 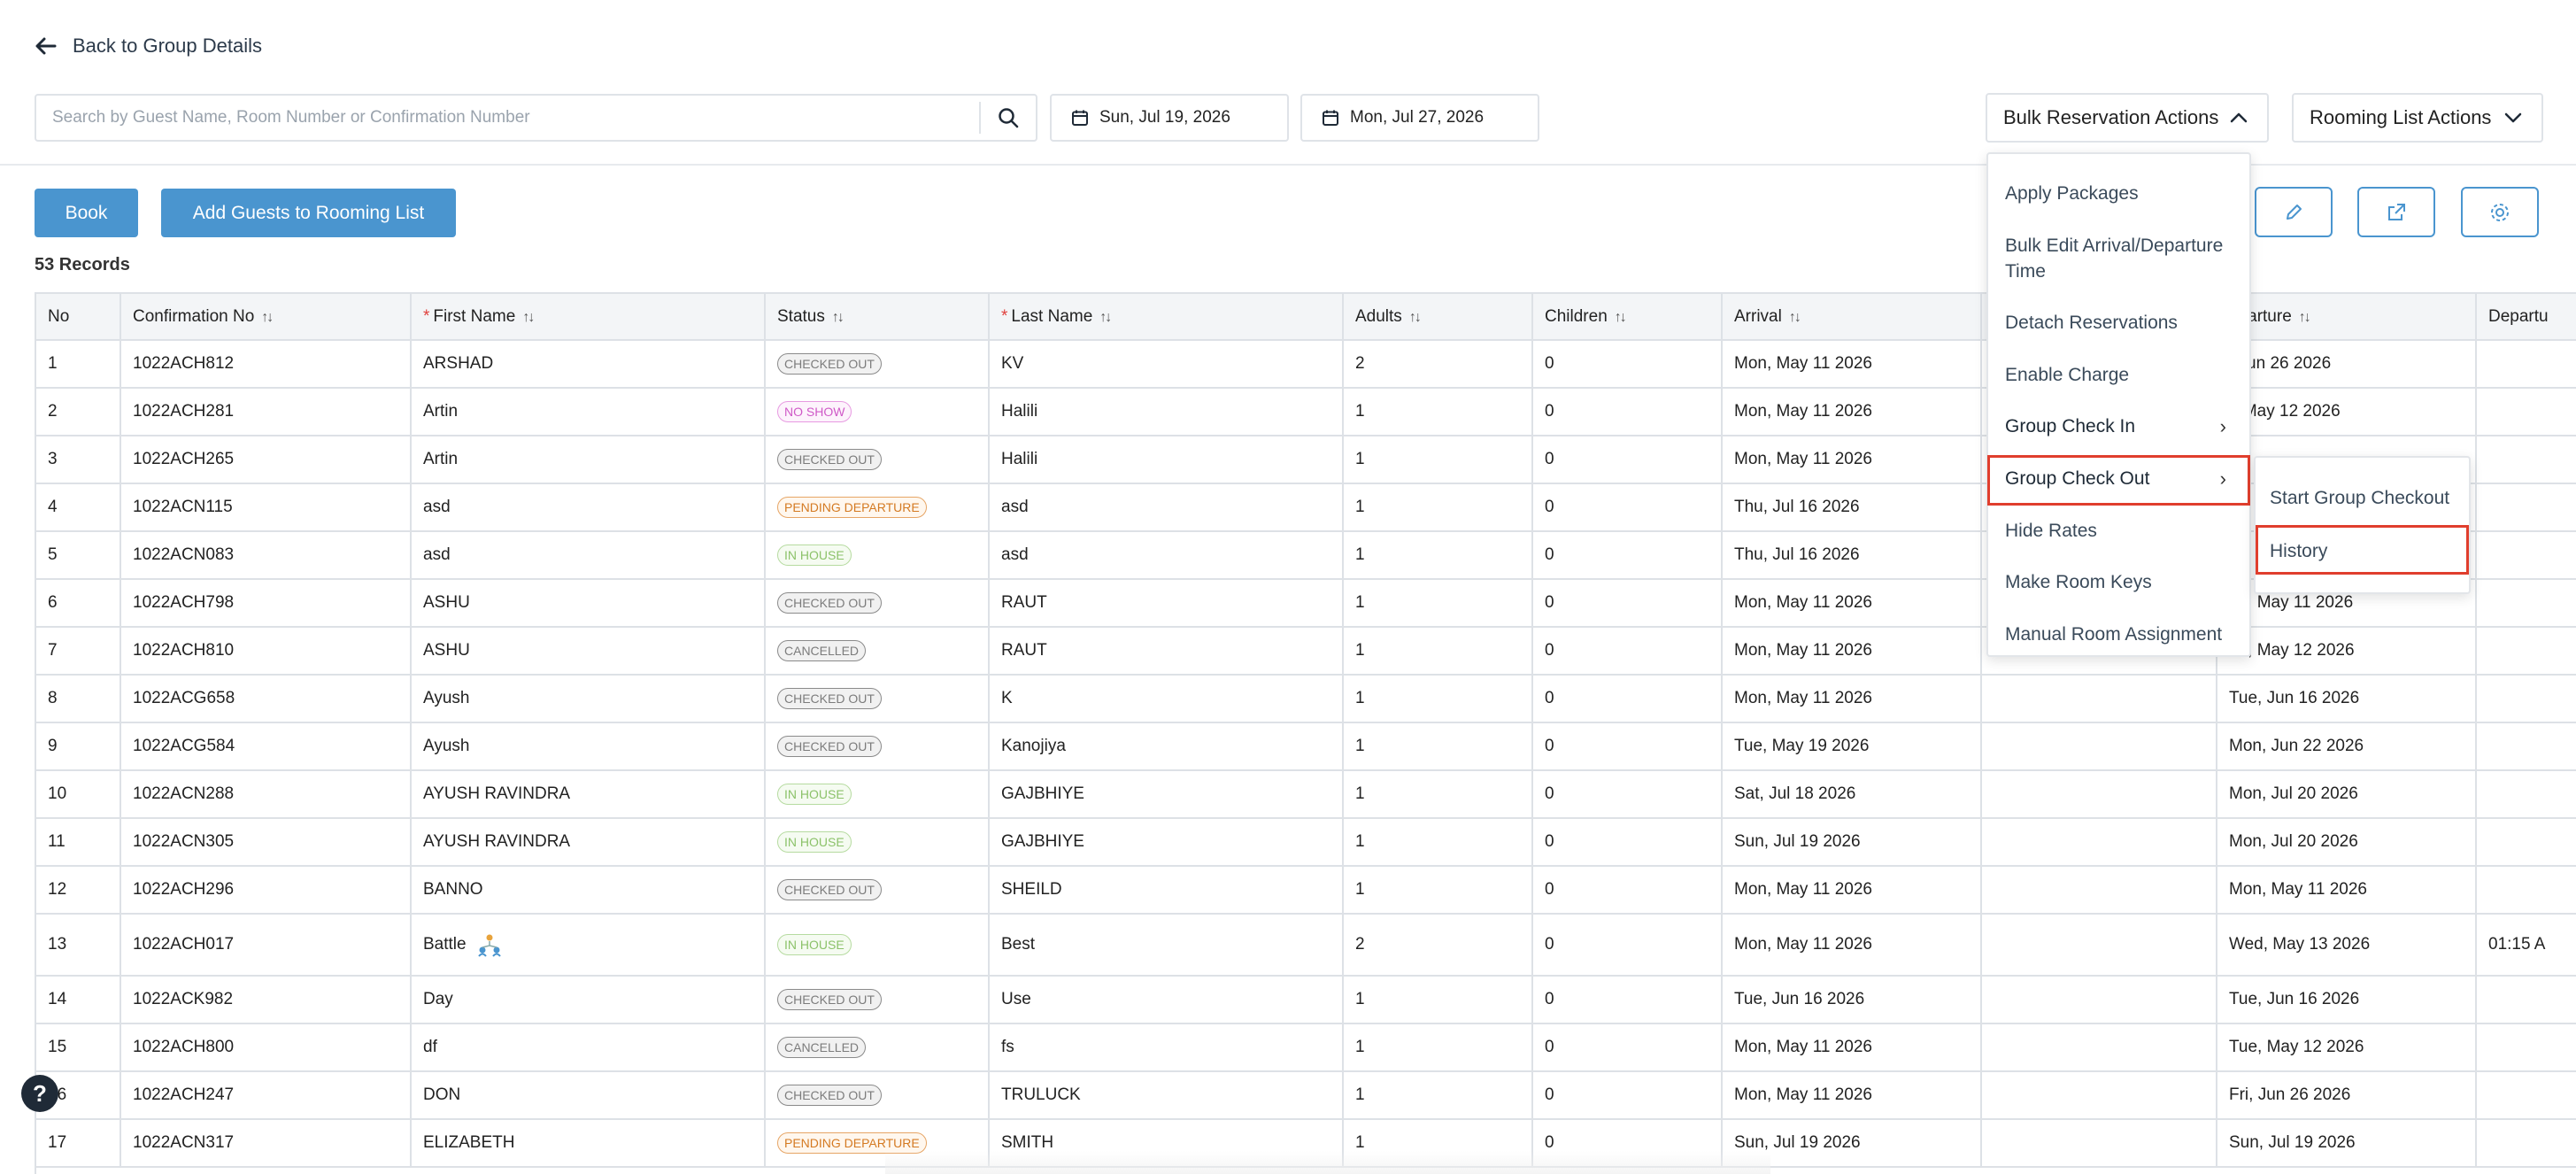 I want to click on menu-item-group-check-in: Group Check In ›, so click(x=2118, y=426).